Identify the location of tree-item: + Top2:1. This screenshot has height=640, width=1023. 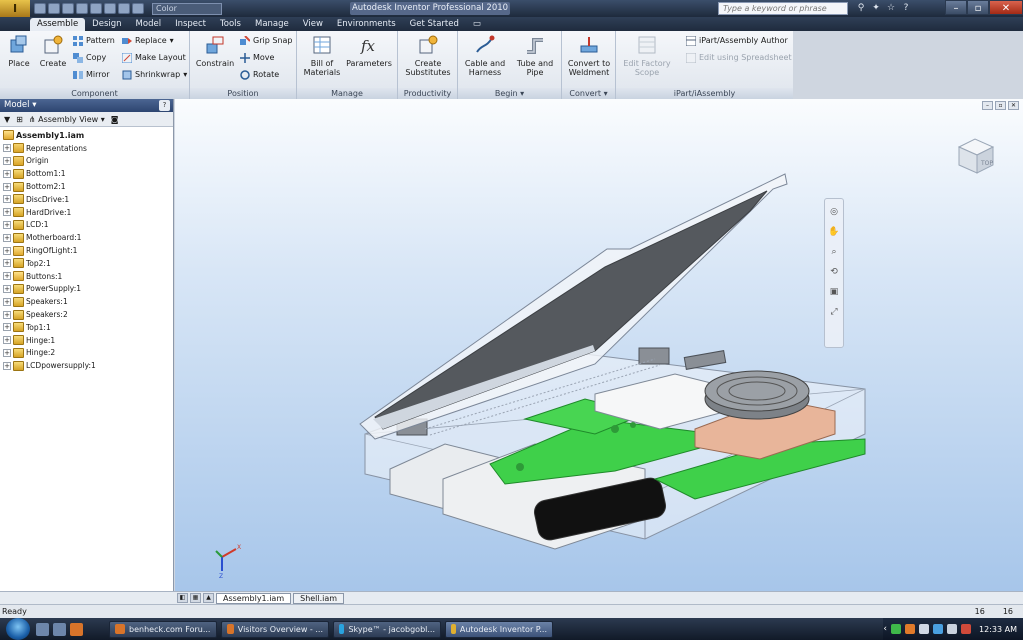
(88, 263).